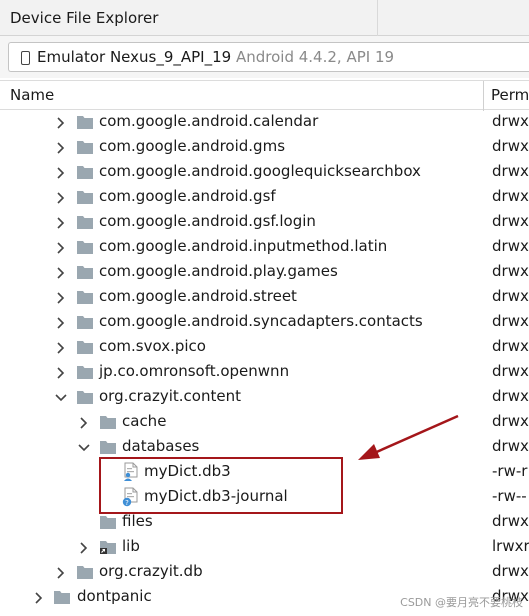 The width and height of the screenshot is (529, 616). What do you see at coordinates (315, 57) in the screenshot?
I see `device-info: Android 4.4.2, API 19` at bounding box center [315, 57].